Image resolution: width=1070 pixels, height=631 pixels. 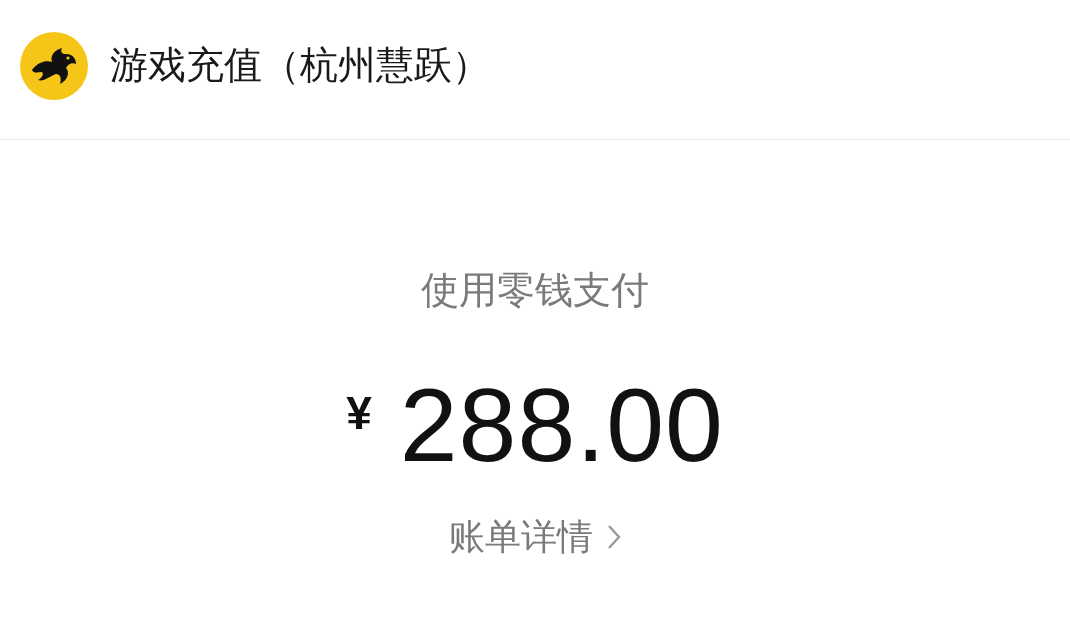 I want to click on payment-method-label: 使用零钱支付, so click(x=535, y=290).